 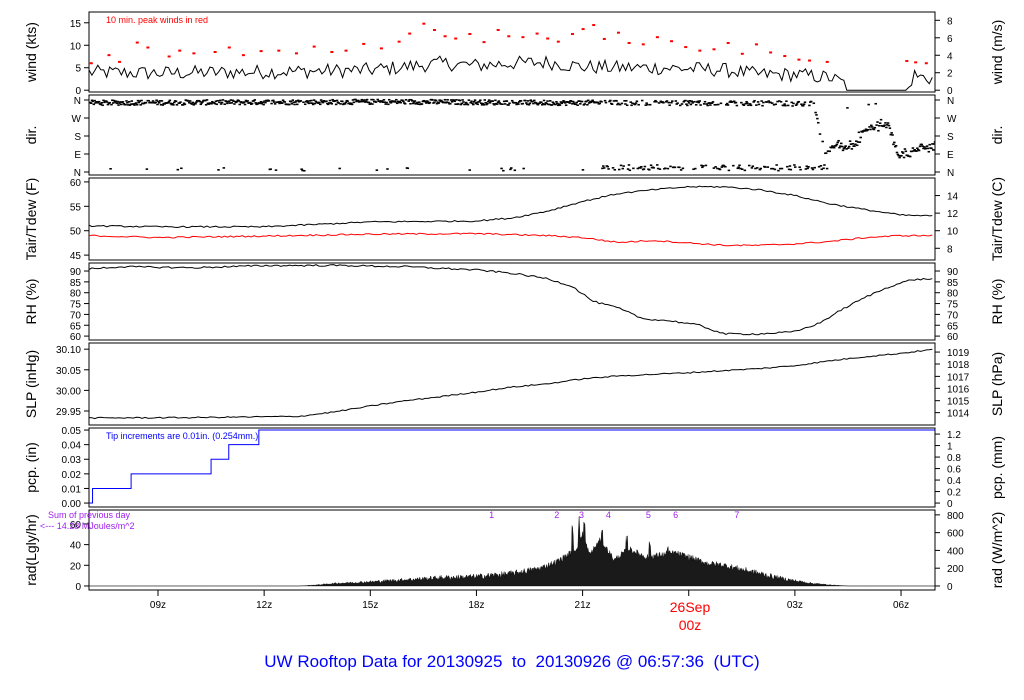 What do you see at coordinates (955, 516) in the screenshot?
I see `rad-right-tick-label: 800` at bounding box center [955, 516].